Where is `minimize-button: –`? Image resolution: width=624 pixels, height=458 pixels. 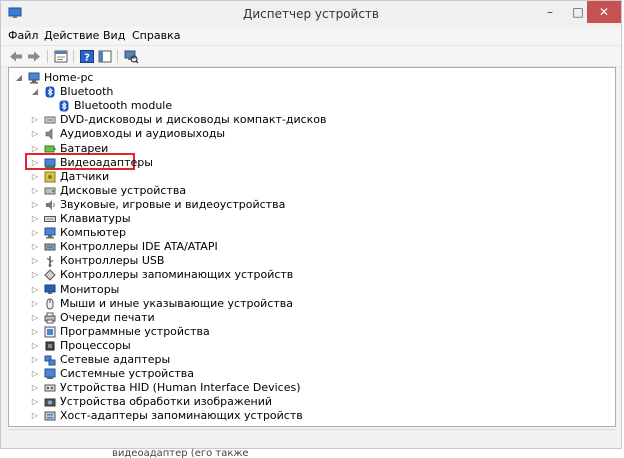 minimize-button: – is located at coordinates (550, 12).